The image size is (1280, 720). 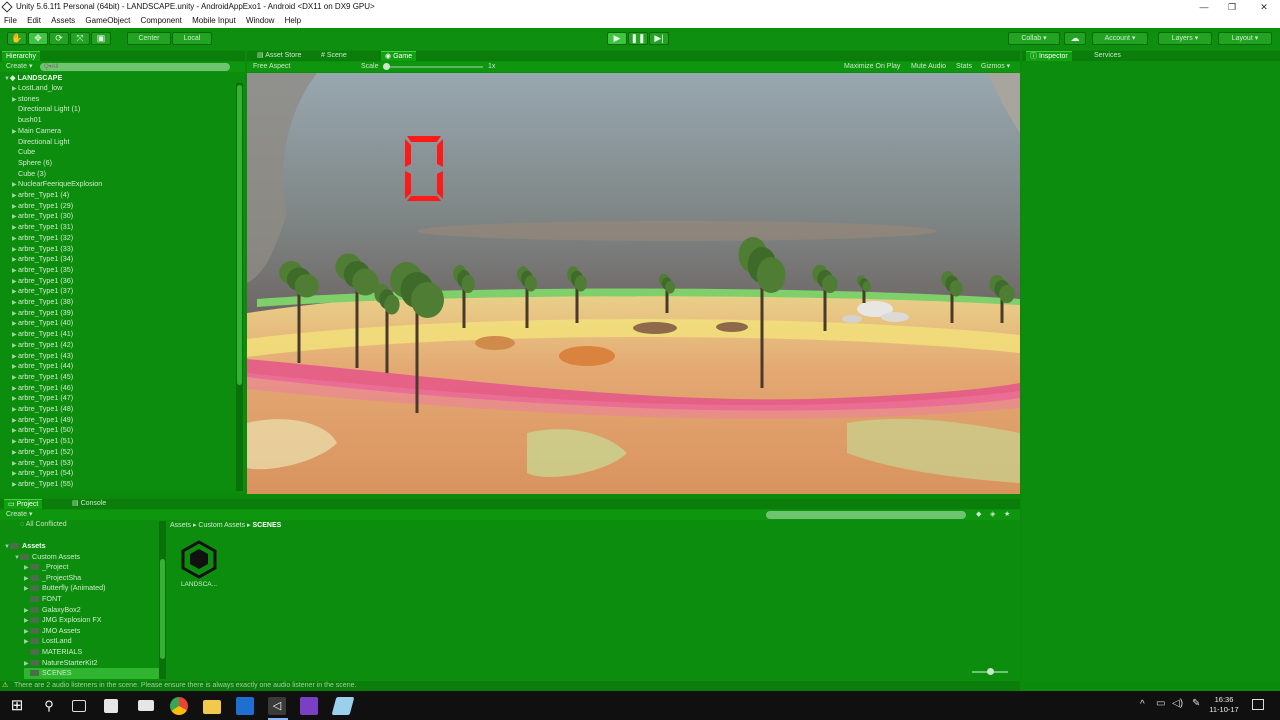 What do you see at coordinates (42, 388) in the screenshot?
I see `hierarchy-item: ▶arbre_Type1 (46)` at bounding box center [42, 388].